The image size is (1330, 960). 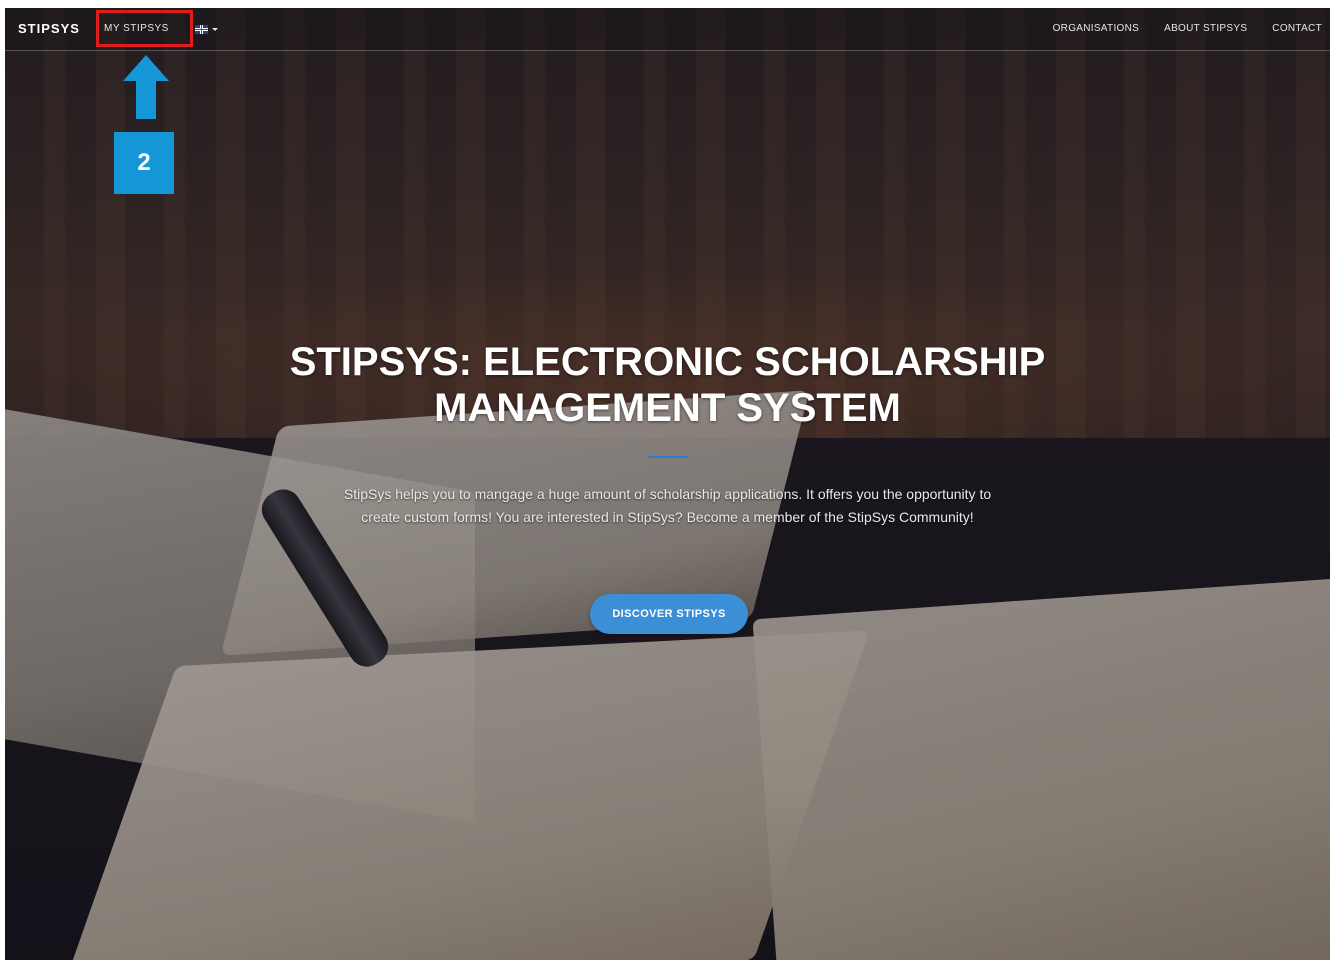 What do you see at coordinates (49, 28) in the screenshot?
I see `brand-logo: STIPSYS` at bounding box center [49, 28].